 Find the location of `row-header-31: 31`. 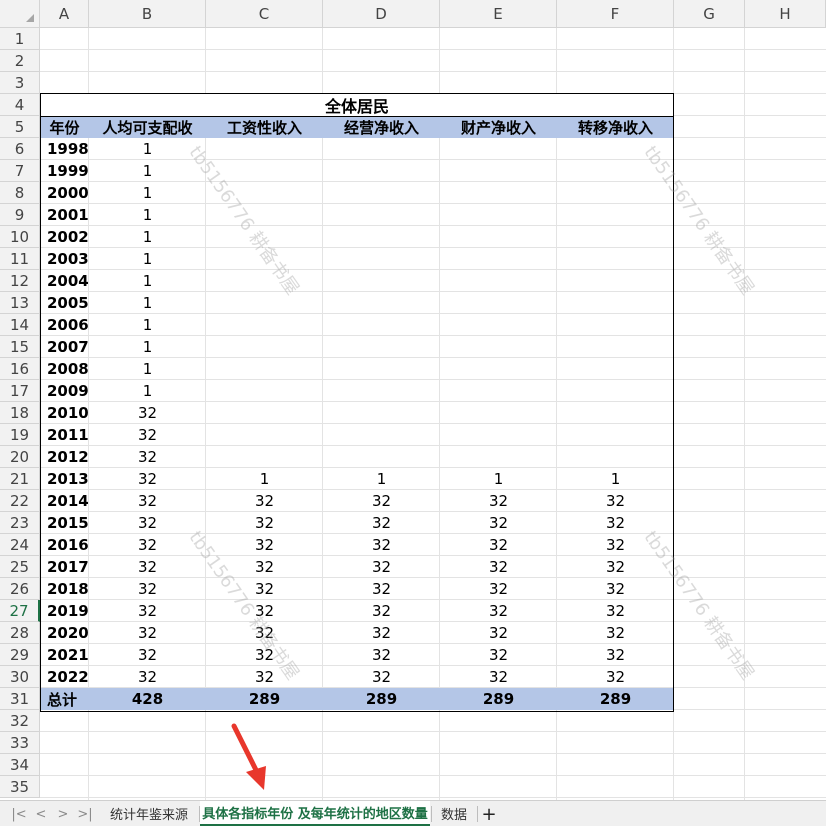

row-header-31: 31 is located at coordinates (20, 699).